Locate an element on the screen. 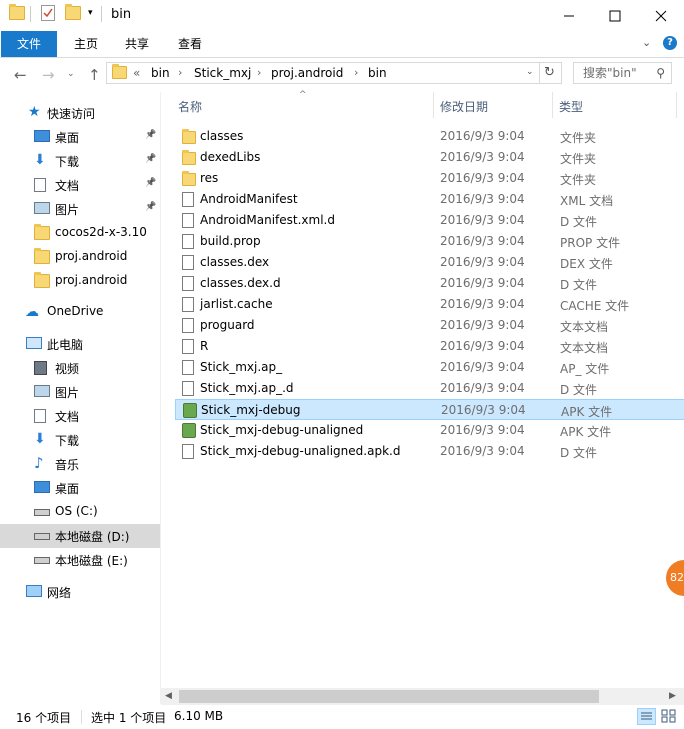 The width and height of the screenshot is (684, 729). file-name: AndroidManifest is located at coordinates (249, 199).